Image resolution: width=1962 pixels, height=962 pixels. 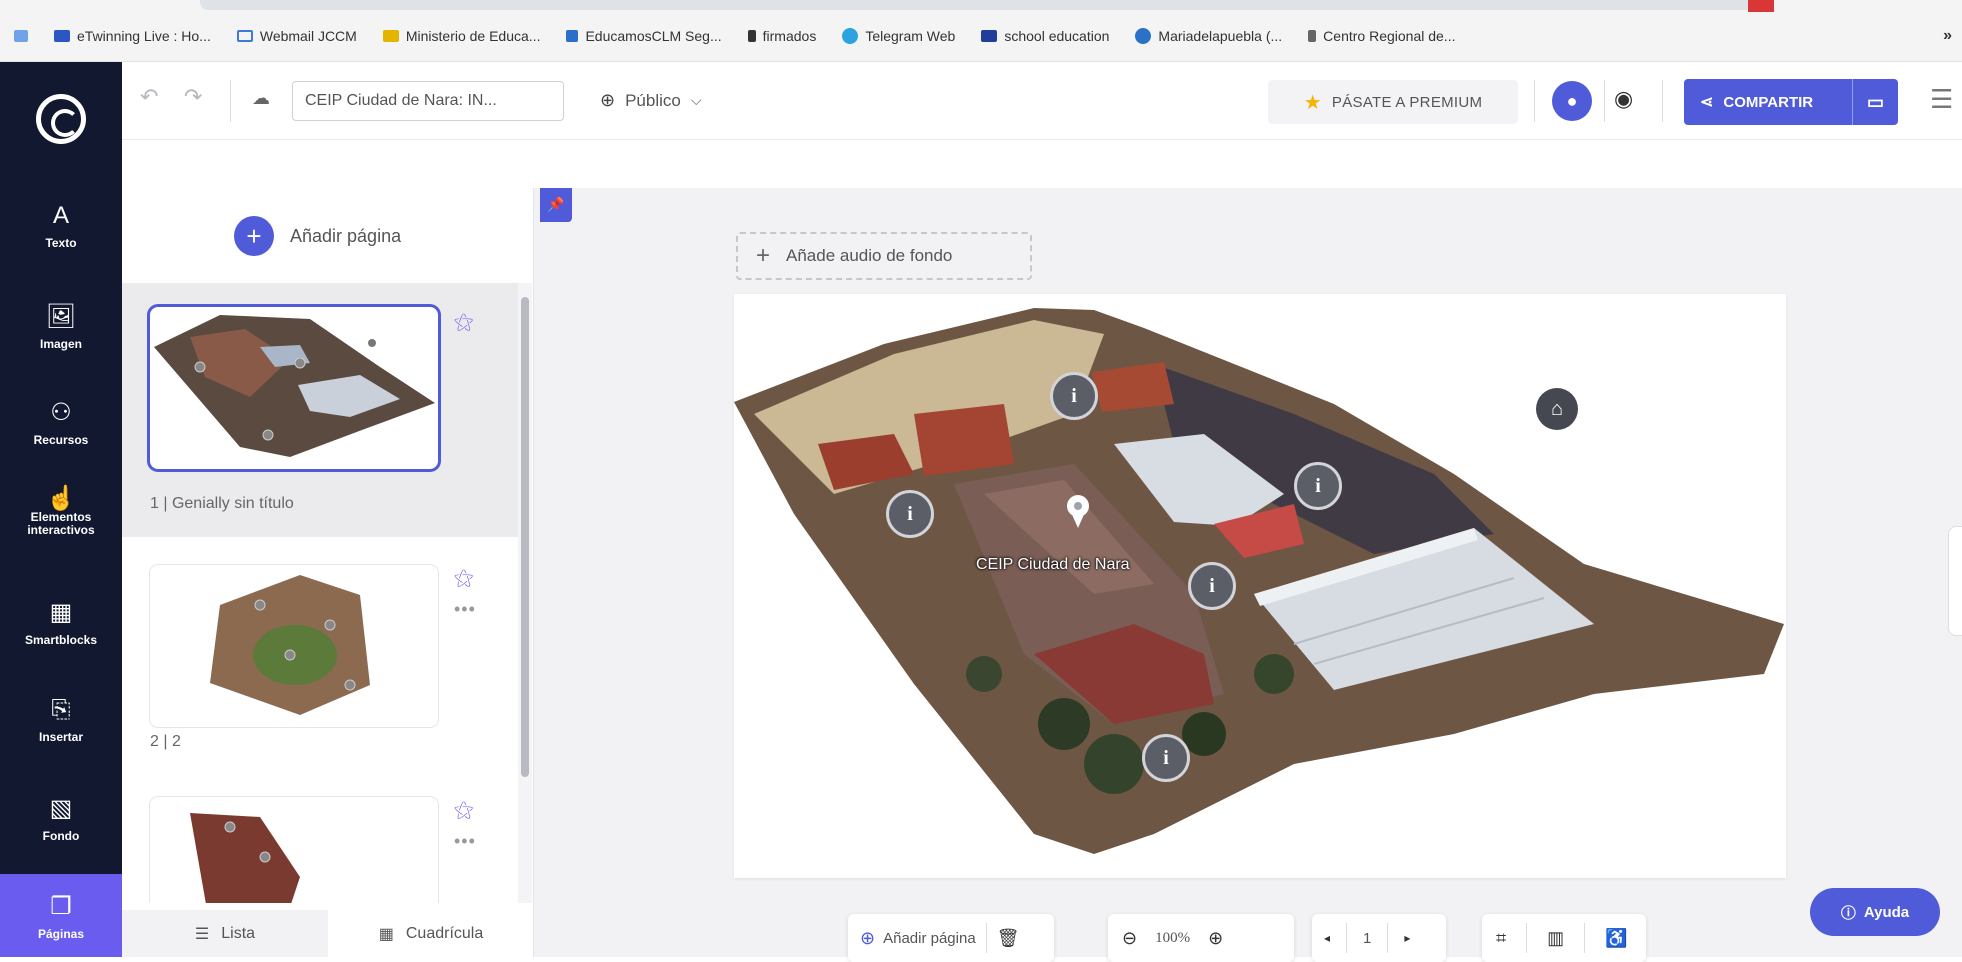 What do you see at coordinates (1367, 938) in the screenshot?
I see `page-number: 1` at bounding box center [1367, 938].